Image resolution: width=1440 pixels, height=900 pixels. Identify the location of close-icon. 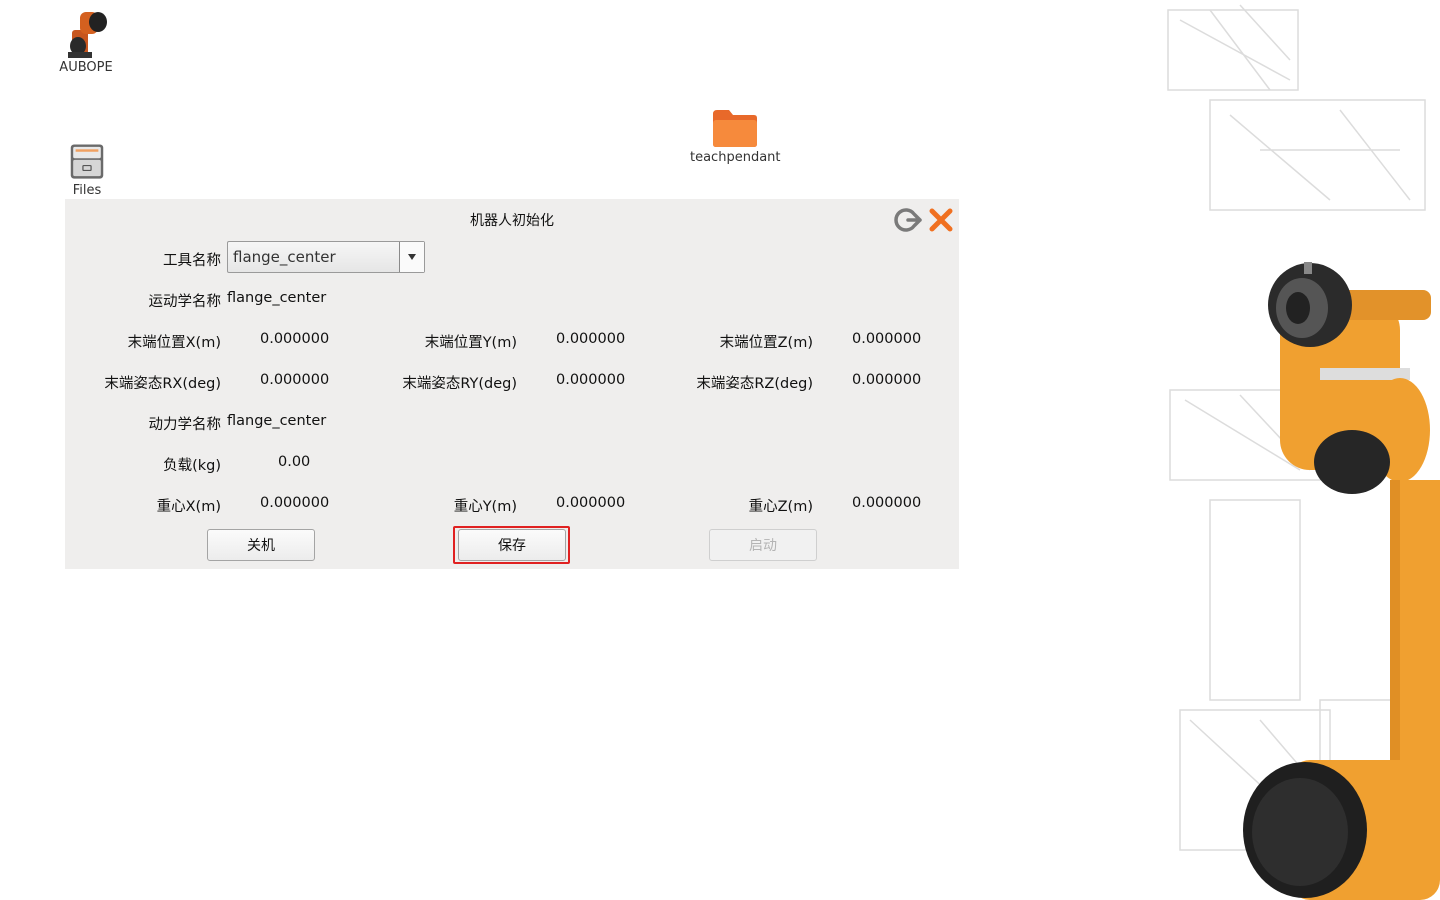
(941, 220).